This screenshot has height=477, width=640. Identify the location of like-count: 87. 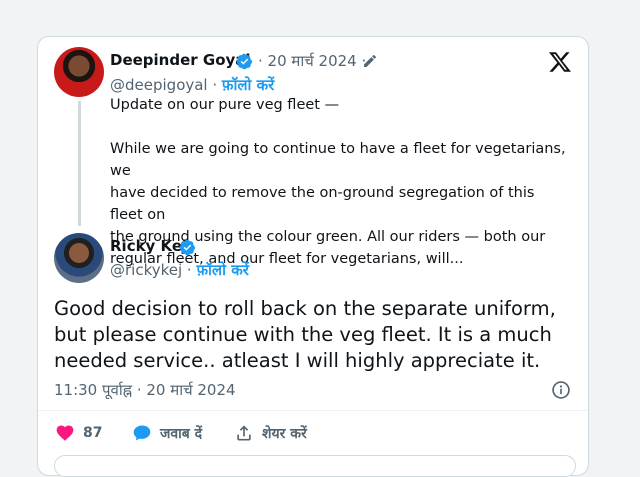
(93, 433).